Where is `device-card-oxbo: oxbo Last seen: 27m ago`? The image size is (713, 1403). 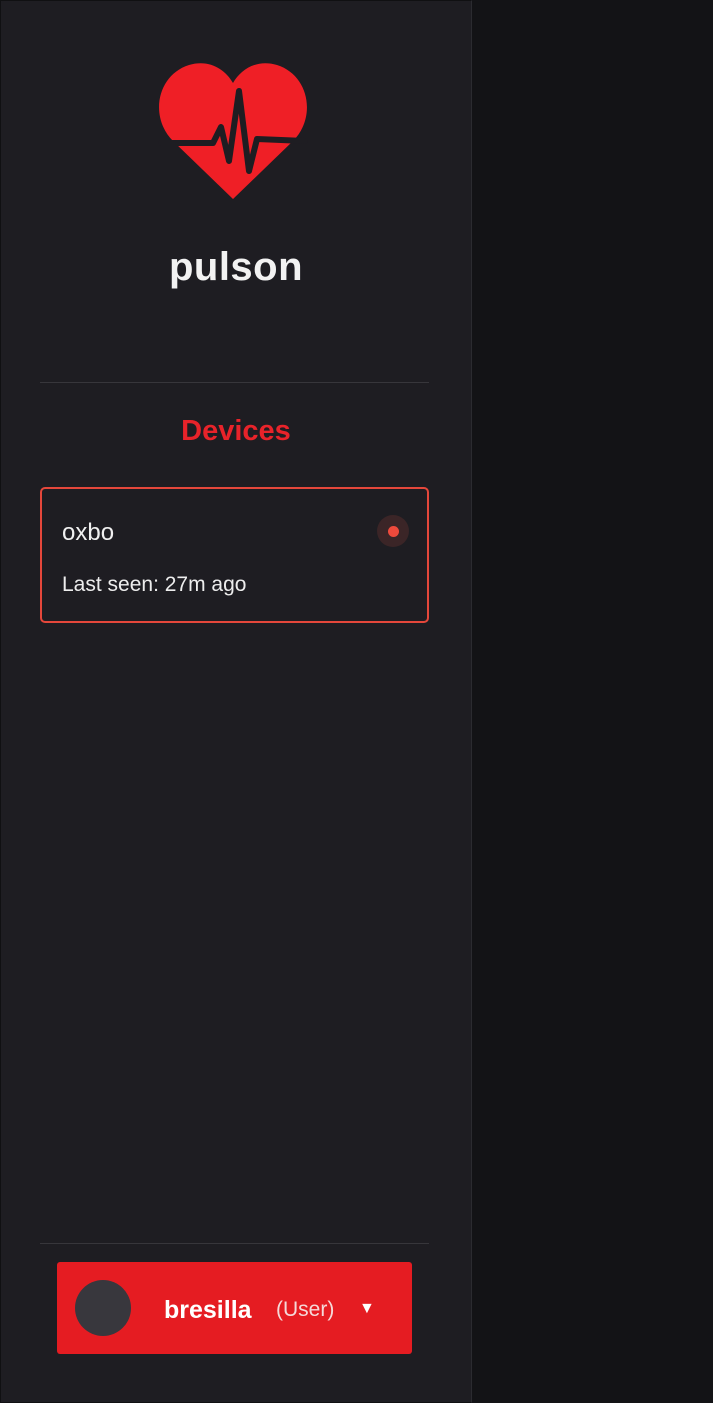 device-card-oxbo: oxbo Last seen: 27m ago is located at coordinates (234, 555).